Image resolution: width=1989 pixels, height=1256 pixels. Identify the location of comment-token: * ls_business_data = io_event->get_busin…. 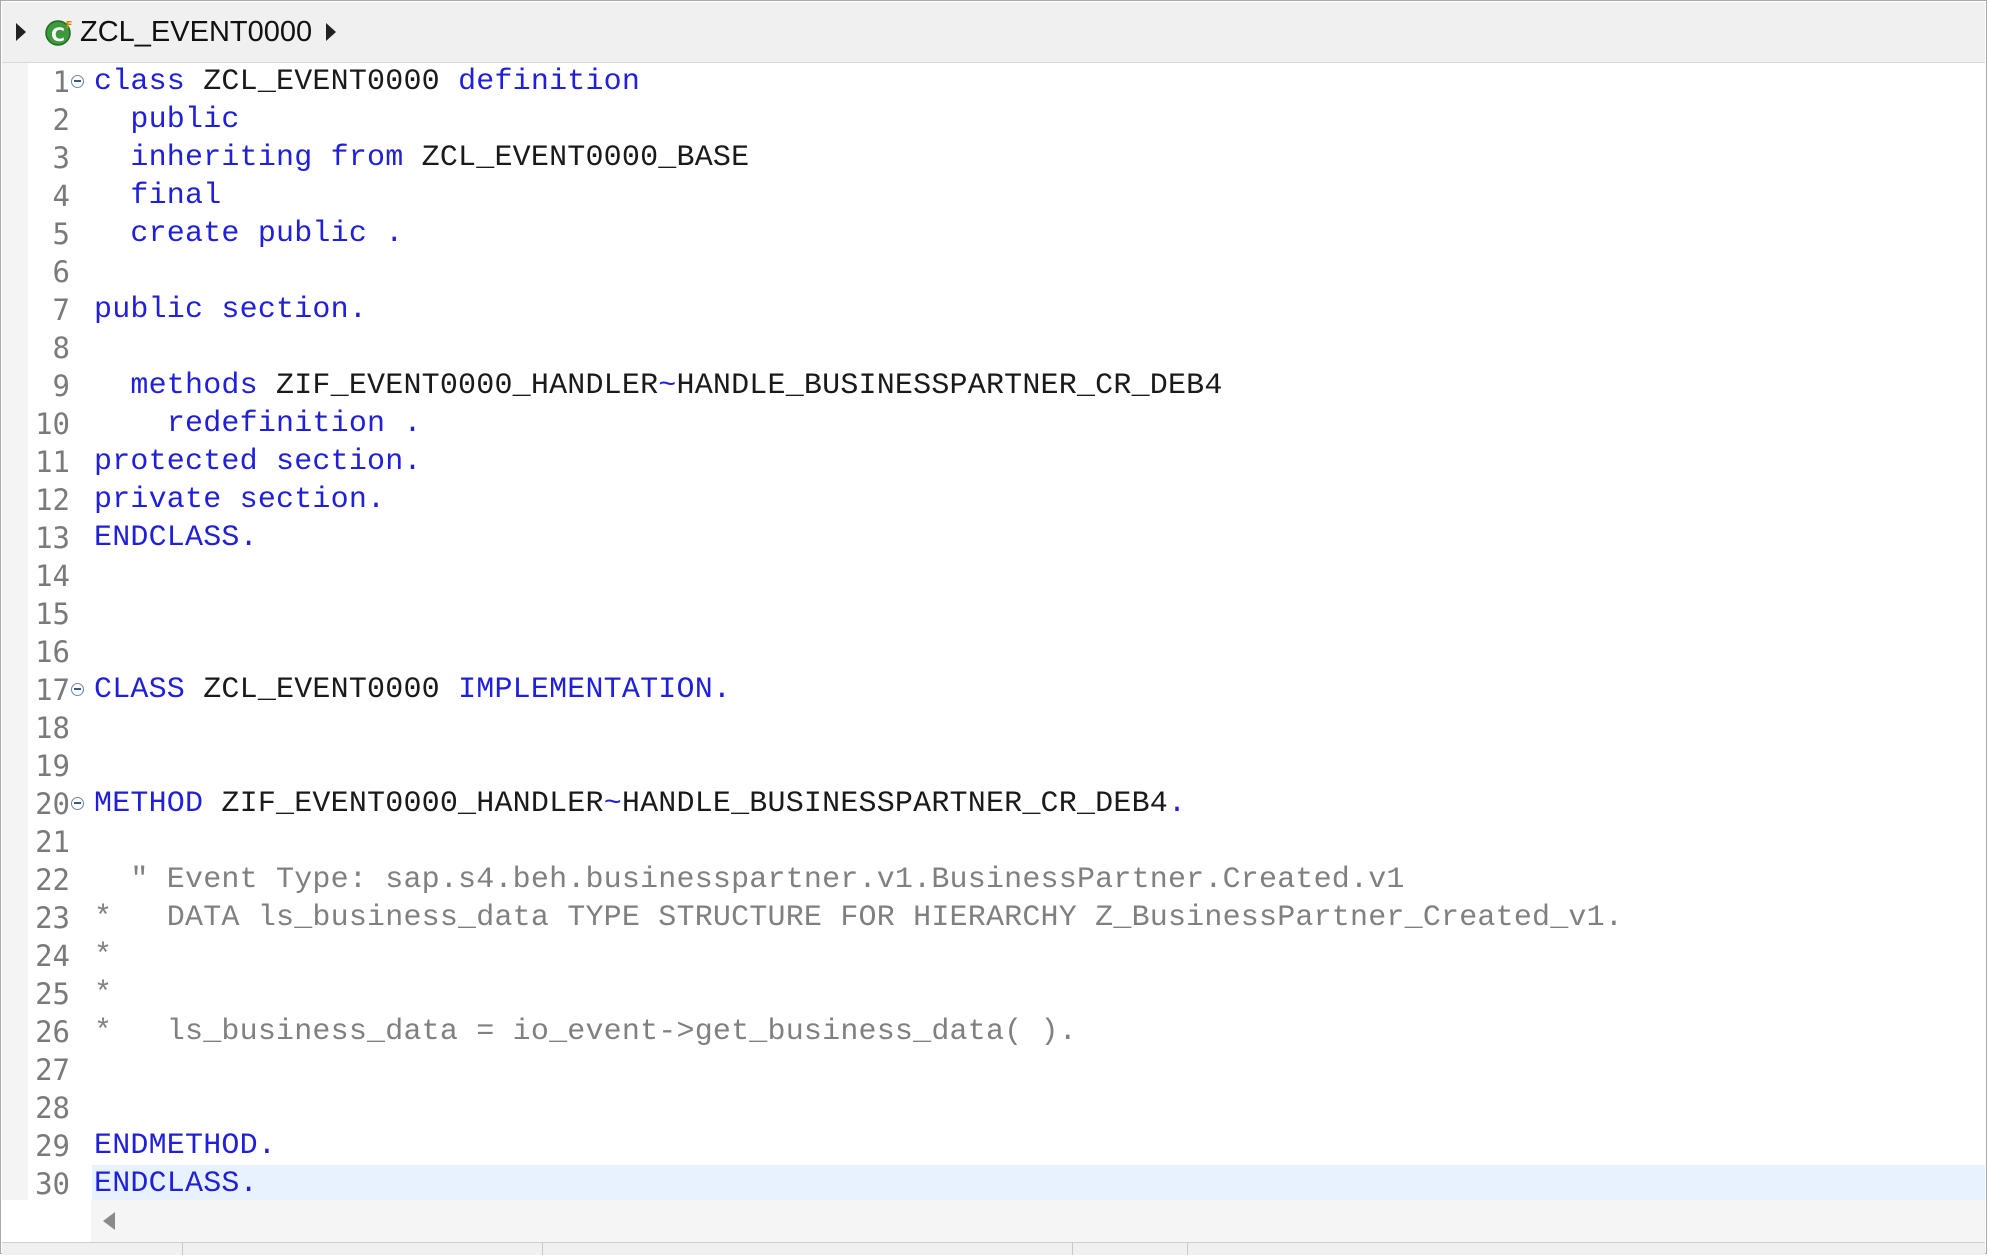
(585, 1032).